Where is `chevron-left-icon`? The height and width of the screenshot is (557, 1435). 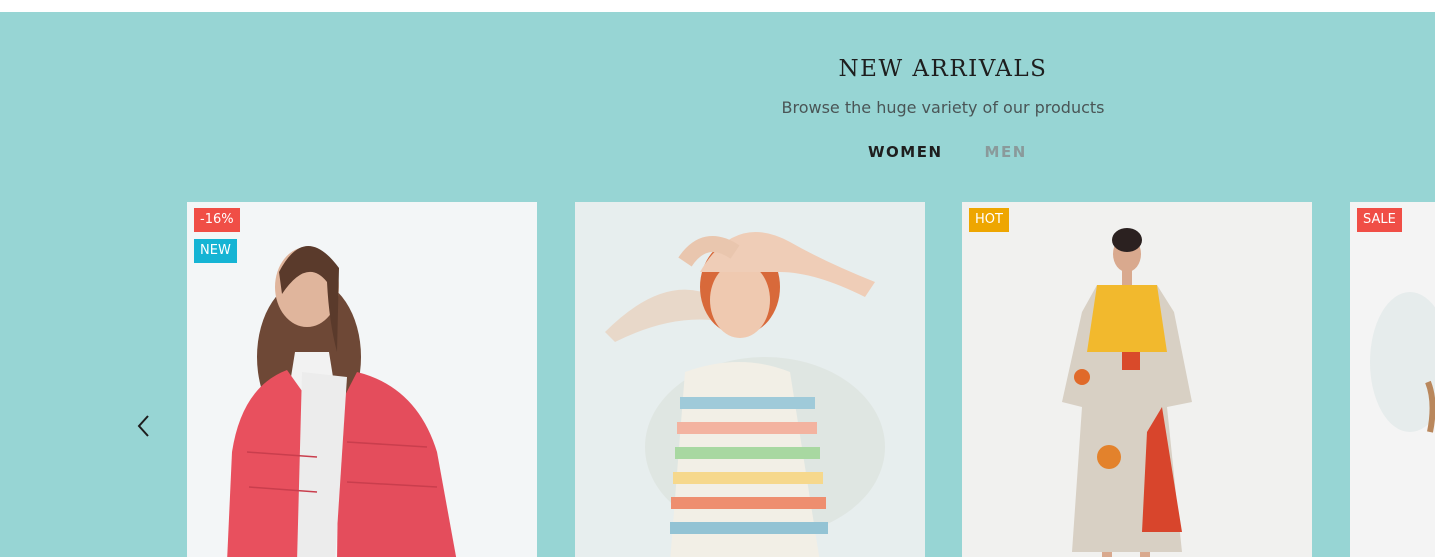
chevron-left-icon is located at coordinates (143, 426).